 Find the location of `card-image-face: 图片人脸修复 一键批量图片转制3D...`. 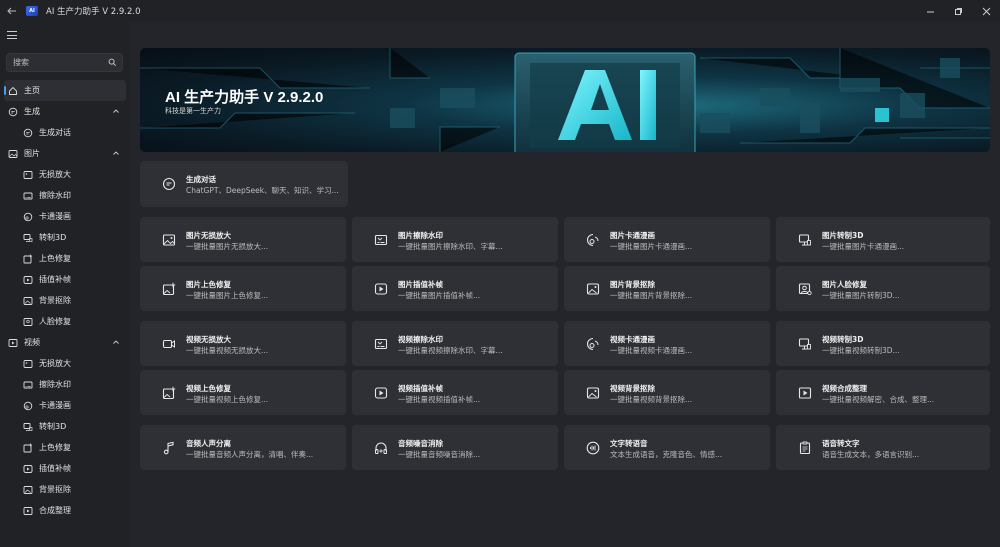

card-image-face: 图片人脸修复 一键批量图片转制3D... is located at coordinates (883, 288).